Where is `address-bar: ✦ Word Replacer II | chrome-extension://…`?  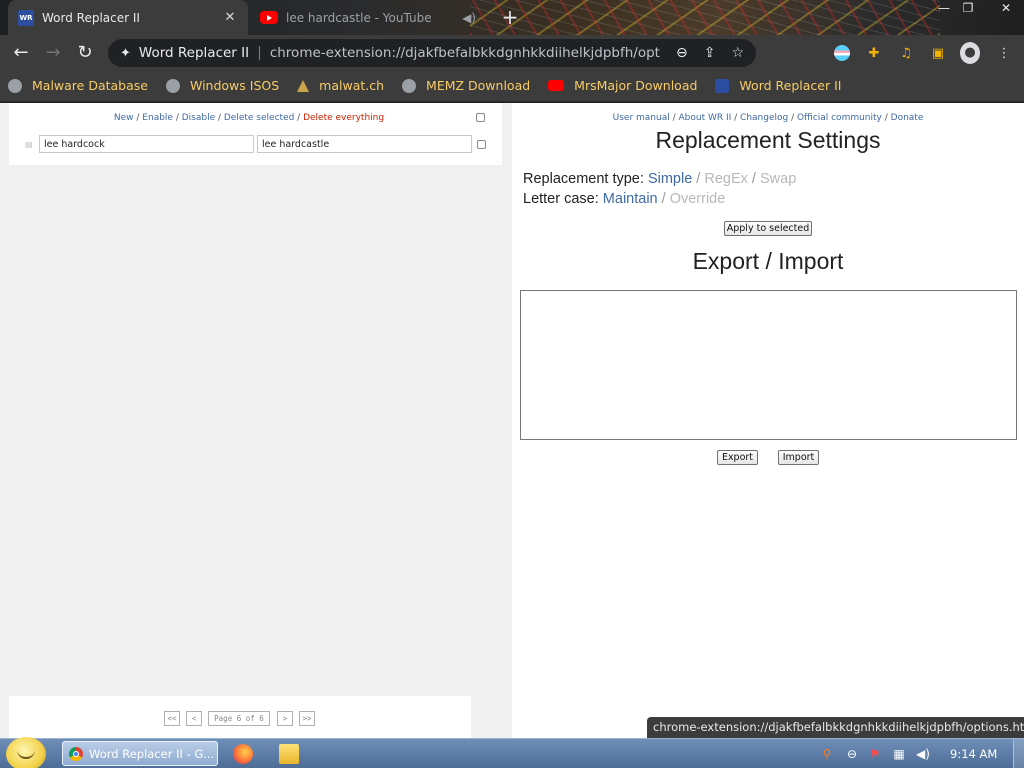 address-bar: ✦ Word Replacer II | chrome-extension://… is located at coordinates (432, 53).